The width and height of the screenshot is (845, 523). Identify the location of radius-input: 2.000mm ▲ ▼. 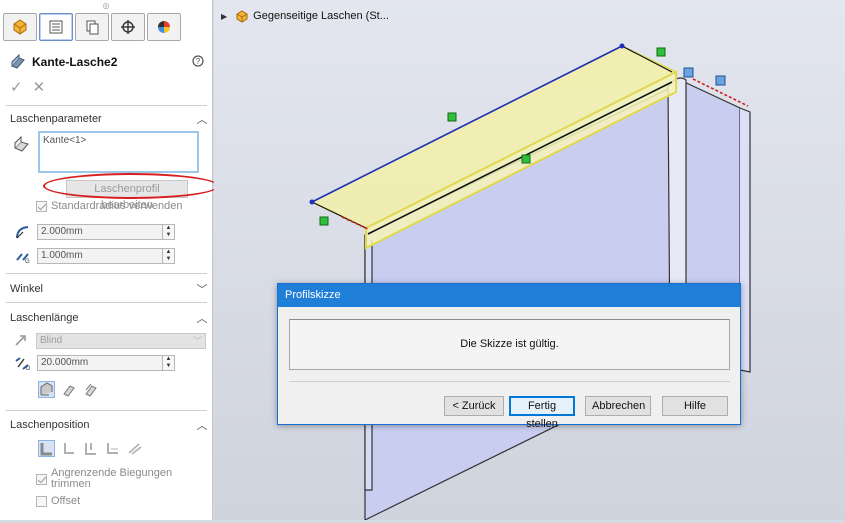
(106, 232).